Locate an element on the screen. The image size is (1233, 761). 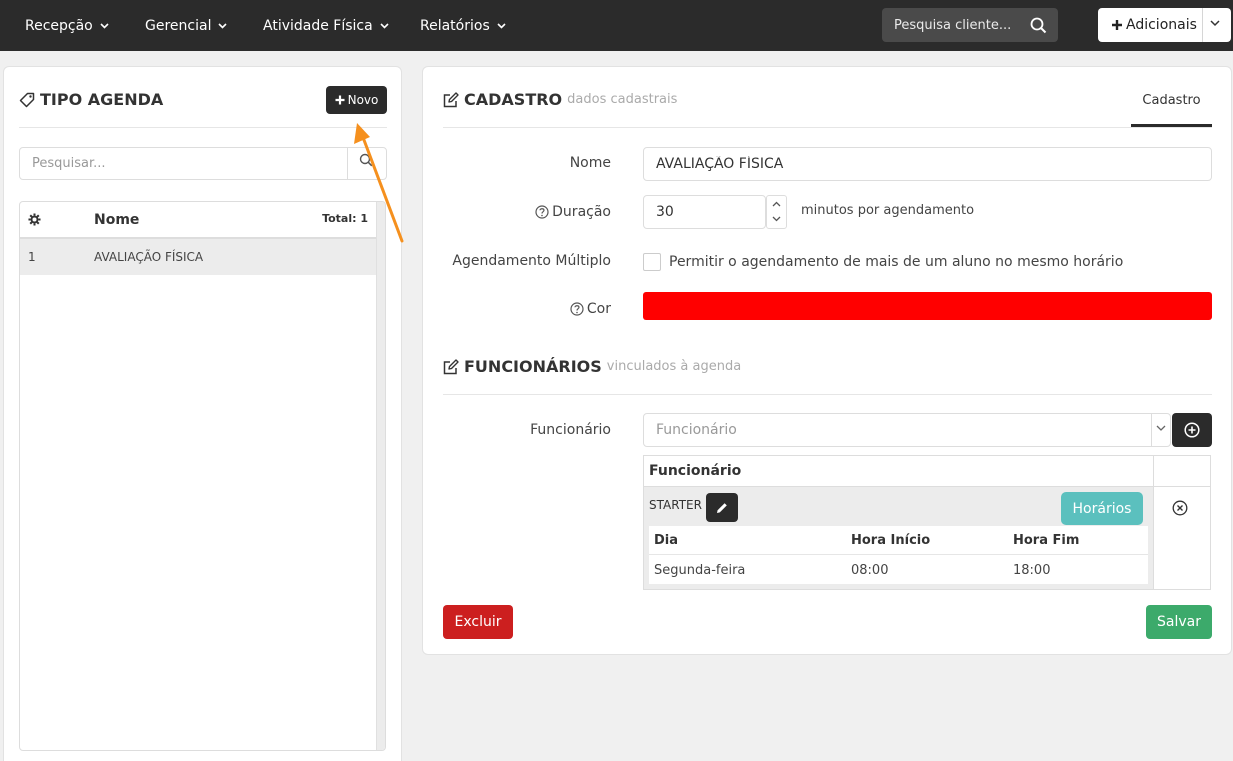
funcionario-select: Funcionário is located at coordinates (907, 430).